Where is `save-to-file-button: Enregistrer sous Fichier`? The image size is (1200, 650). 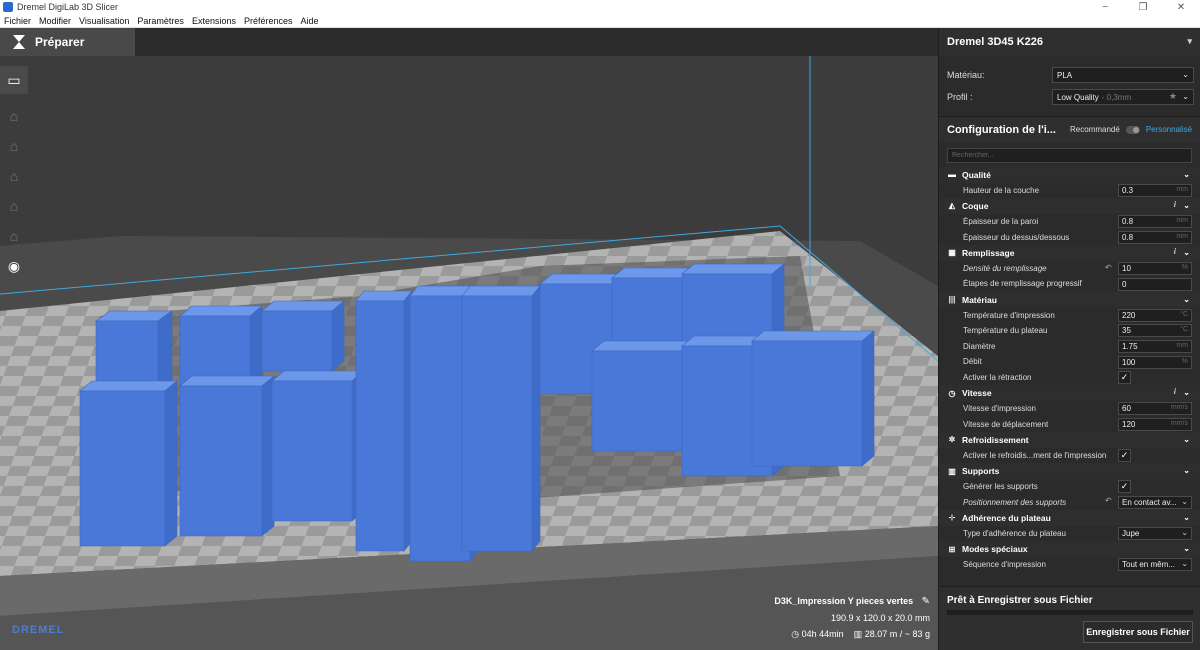 save-to-file-button: Enregistrer sous Fichier is located at coordinates (1138, 632).